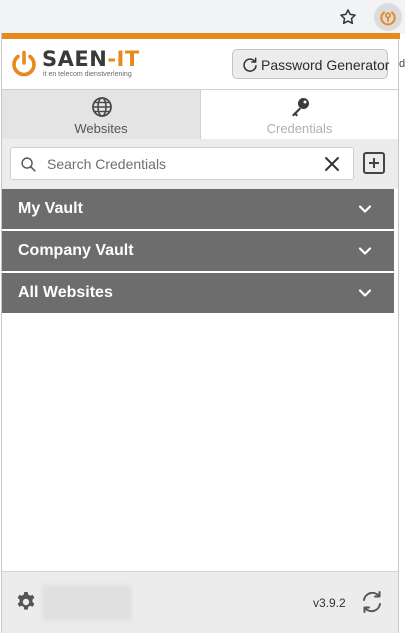  Describe the element at coordinates (300, 107) in the screenshot. I see `key-icon` at that location.